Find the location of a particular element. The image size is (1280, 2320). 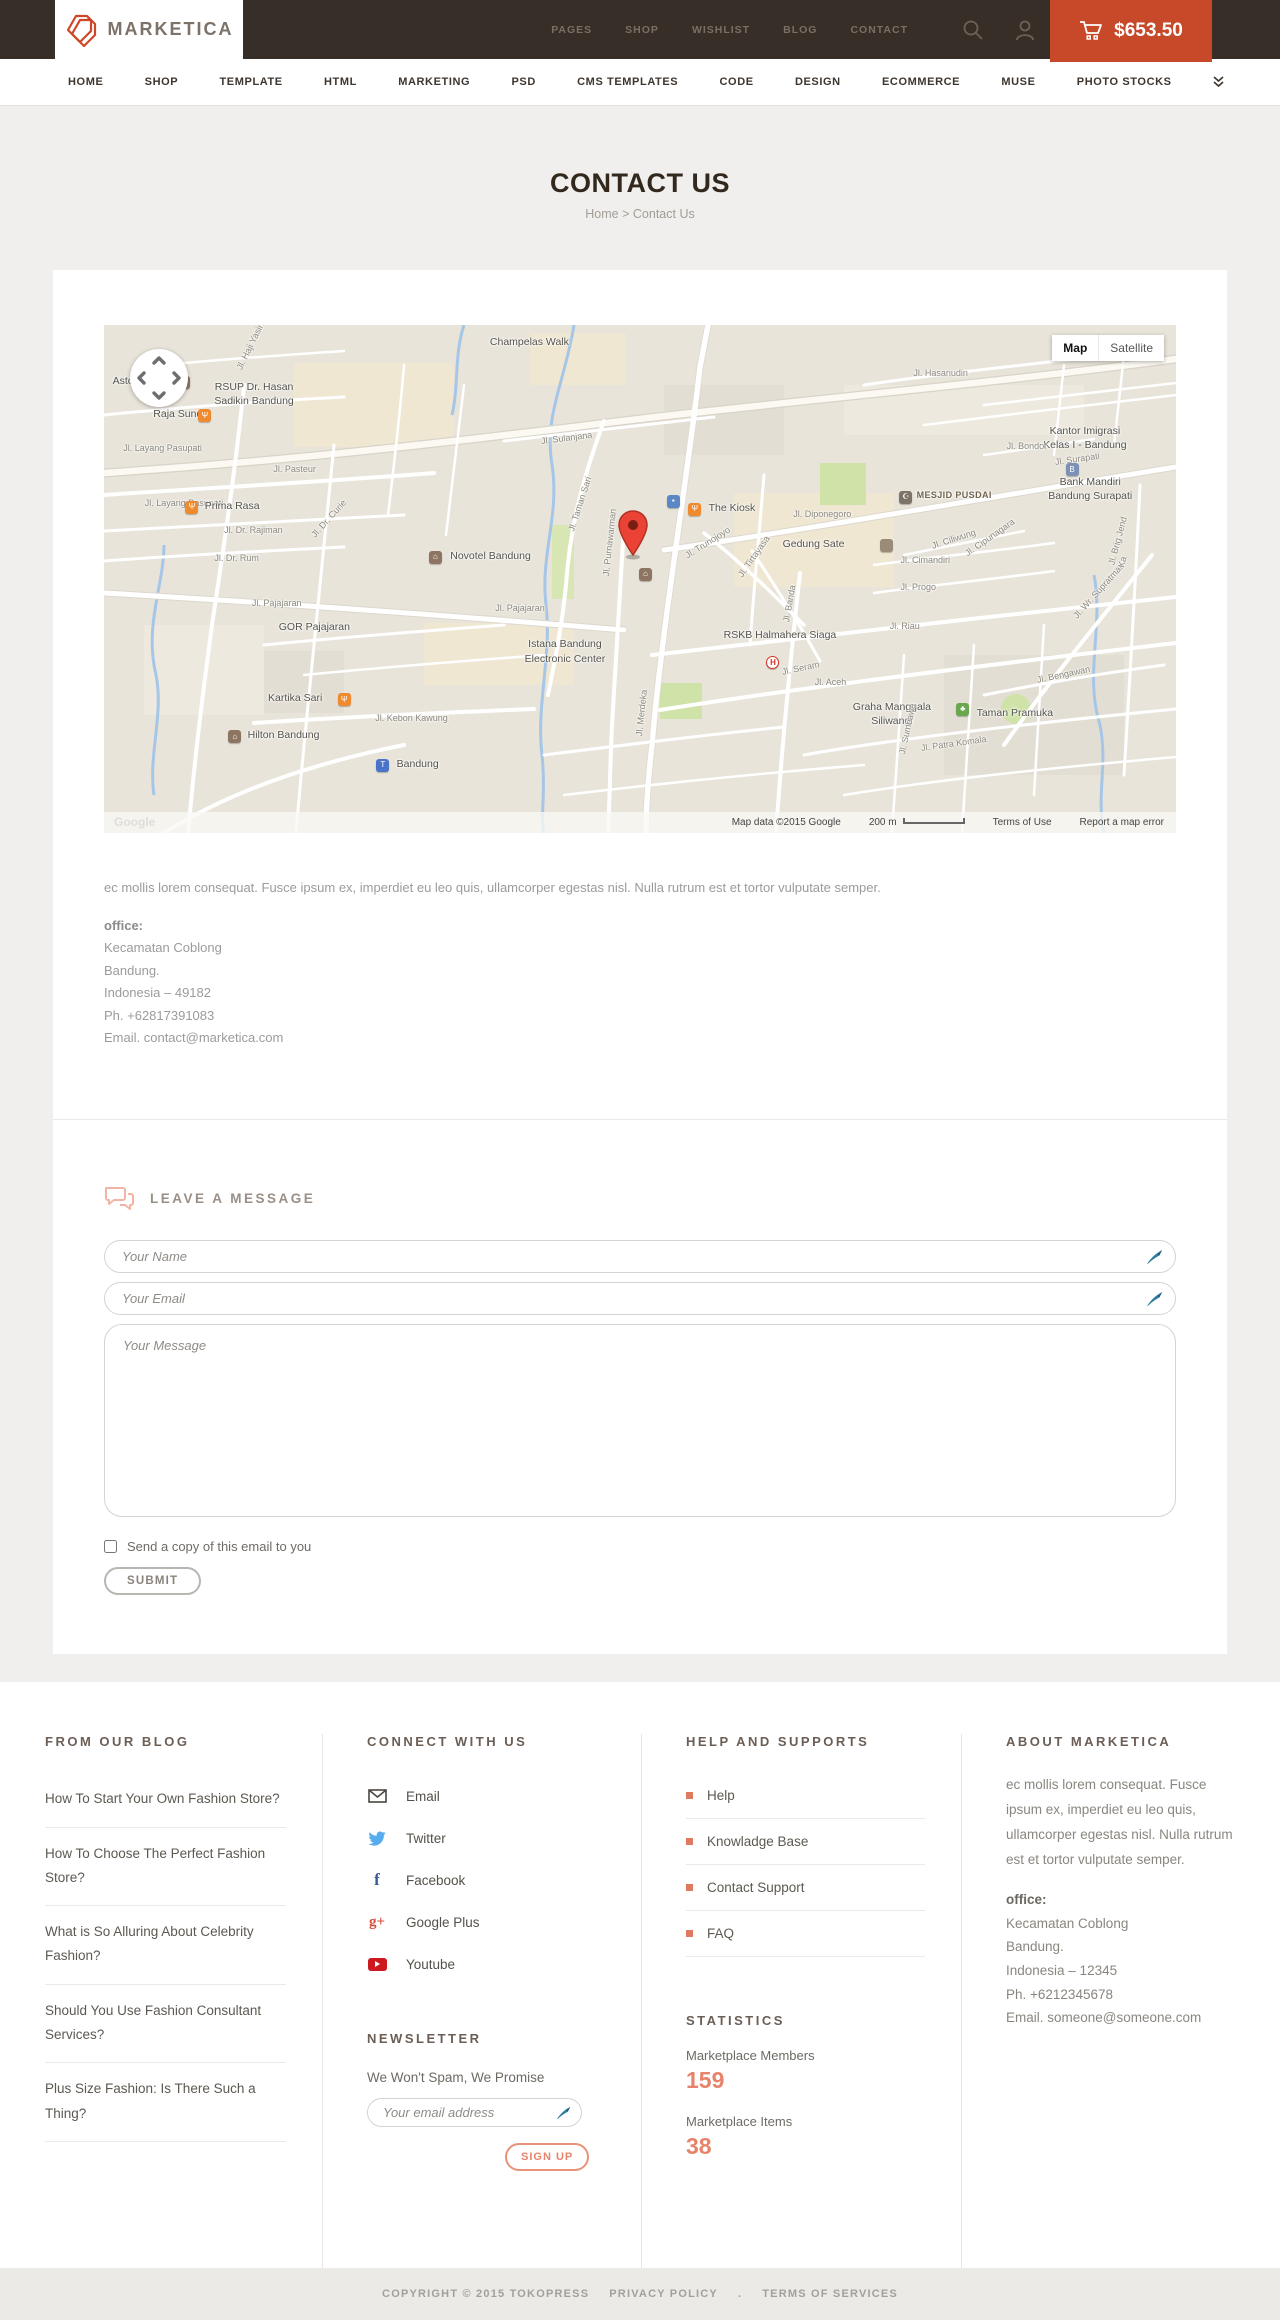

message-textarea is located at coordinates (640, 1421).